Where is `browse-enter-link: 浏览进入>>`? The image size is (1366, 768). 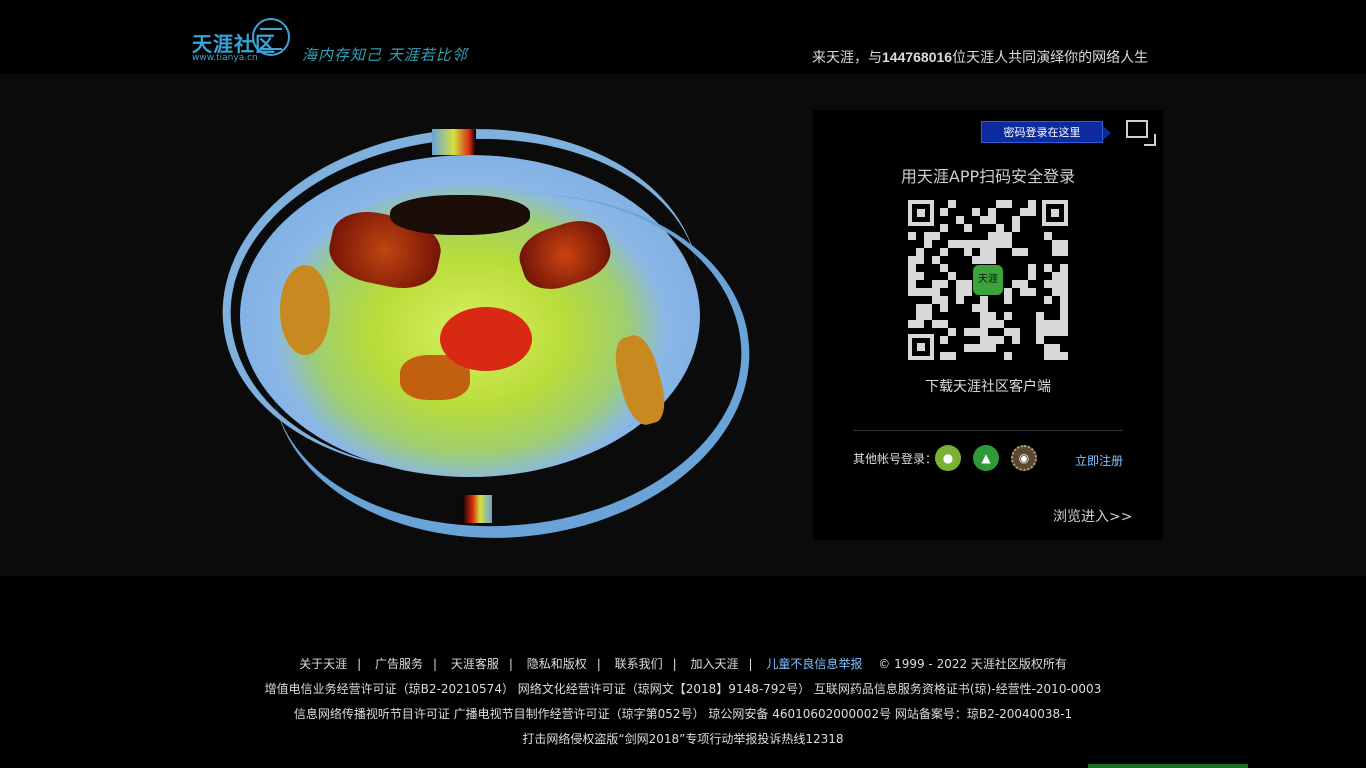
browse-enter-link: 浏览进入>> is located at coordinates (1092, 516).